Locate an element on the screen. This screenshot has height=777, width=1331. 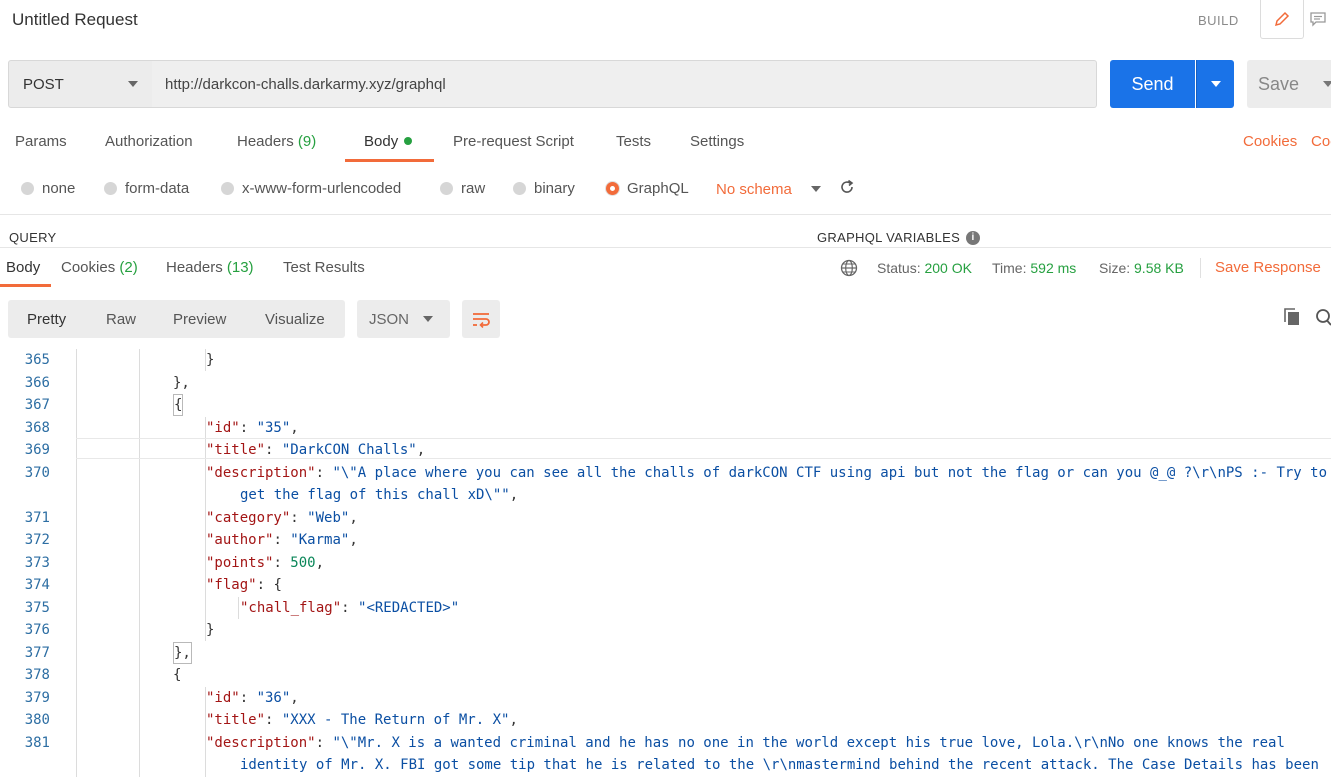
wrap-lines-button is located at coordinates (481, 319).